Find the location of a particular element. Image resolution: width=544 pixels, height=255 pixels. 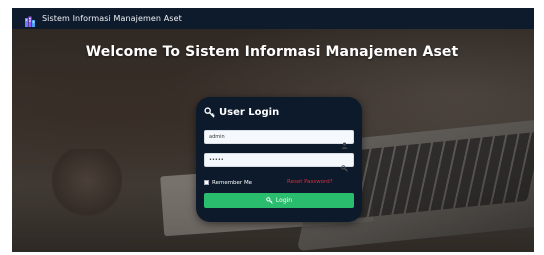

login-card: User Login Remember Me Reset Password? is located at coordinates (279, 159).